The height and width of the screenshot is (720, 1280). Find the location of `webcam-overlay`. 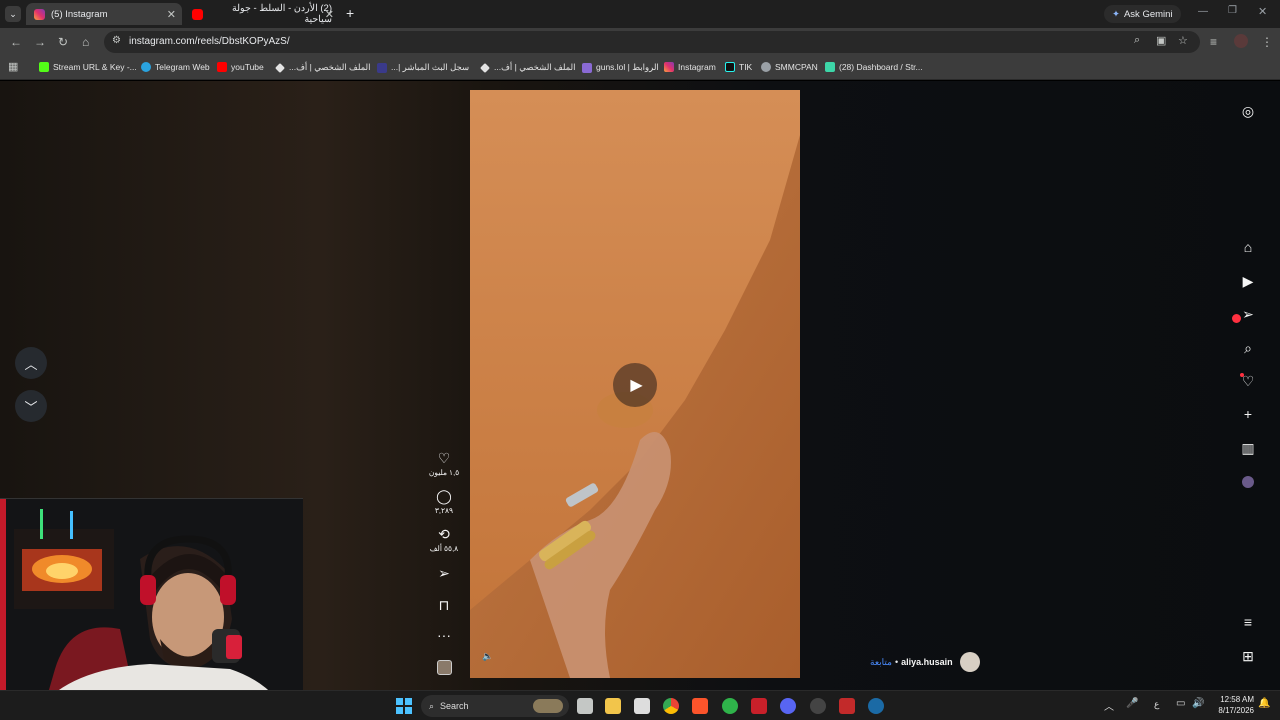

webcam-overlay is located at coordinates (151, 609).